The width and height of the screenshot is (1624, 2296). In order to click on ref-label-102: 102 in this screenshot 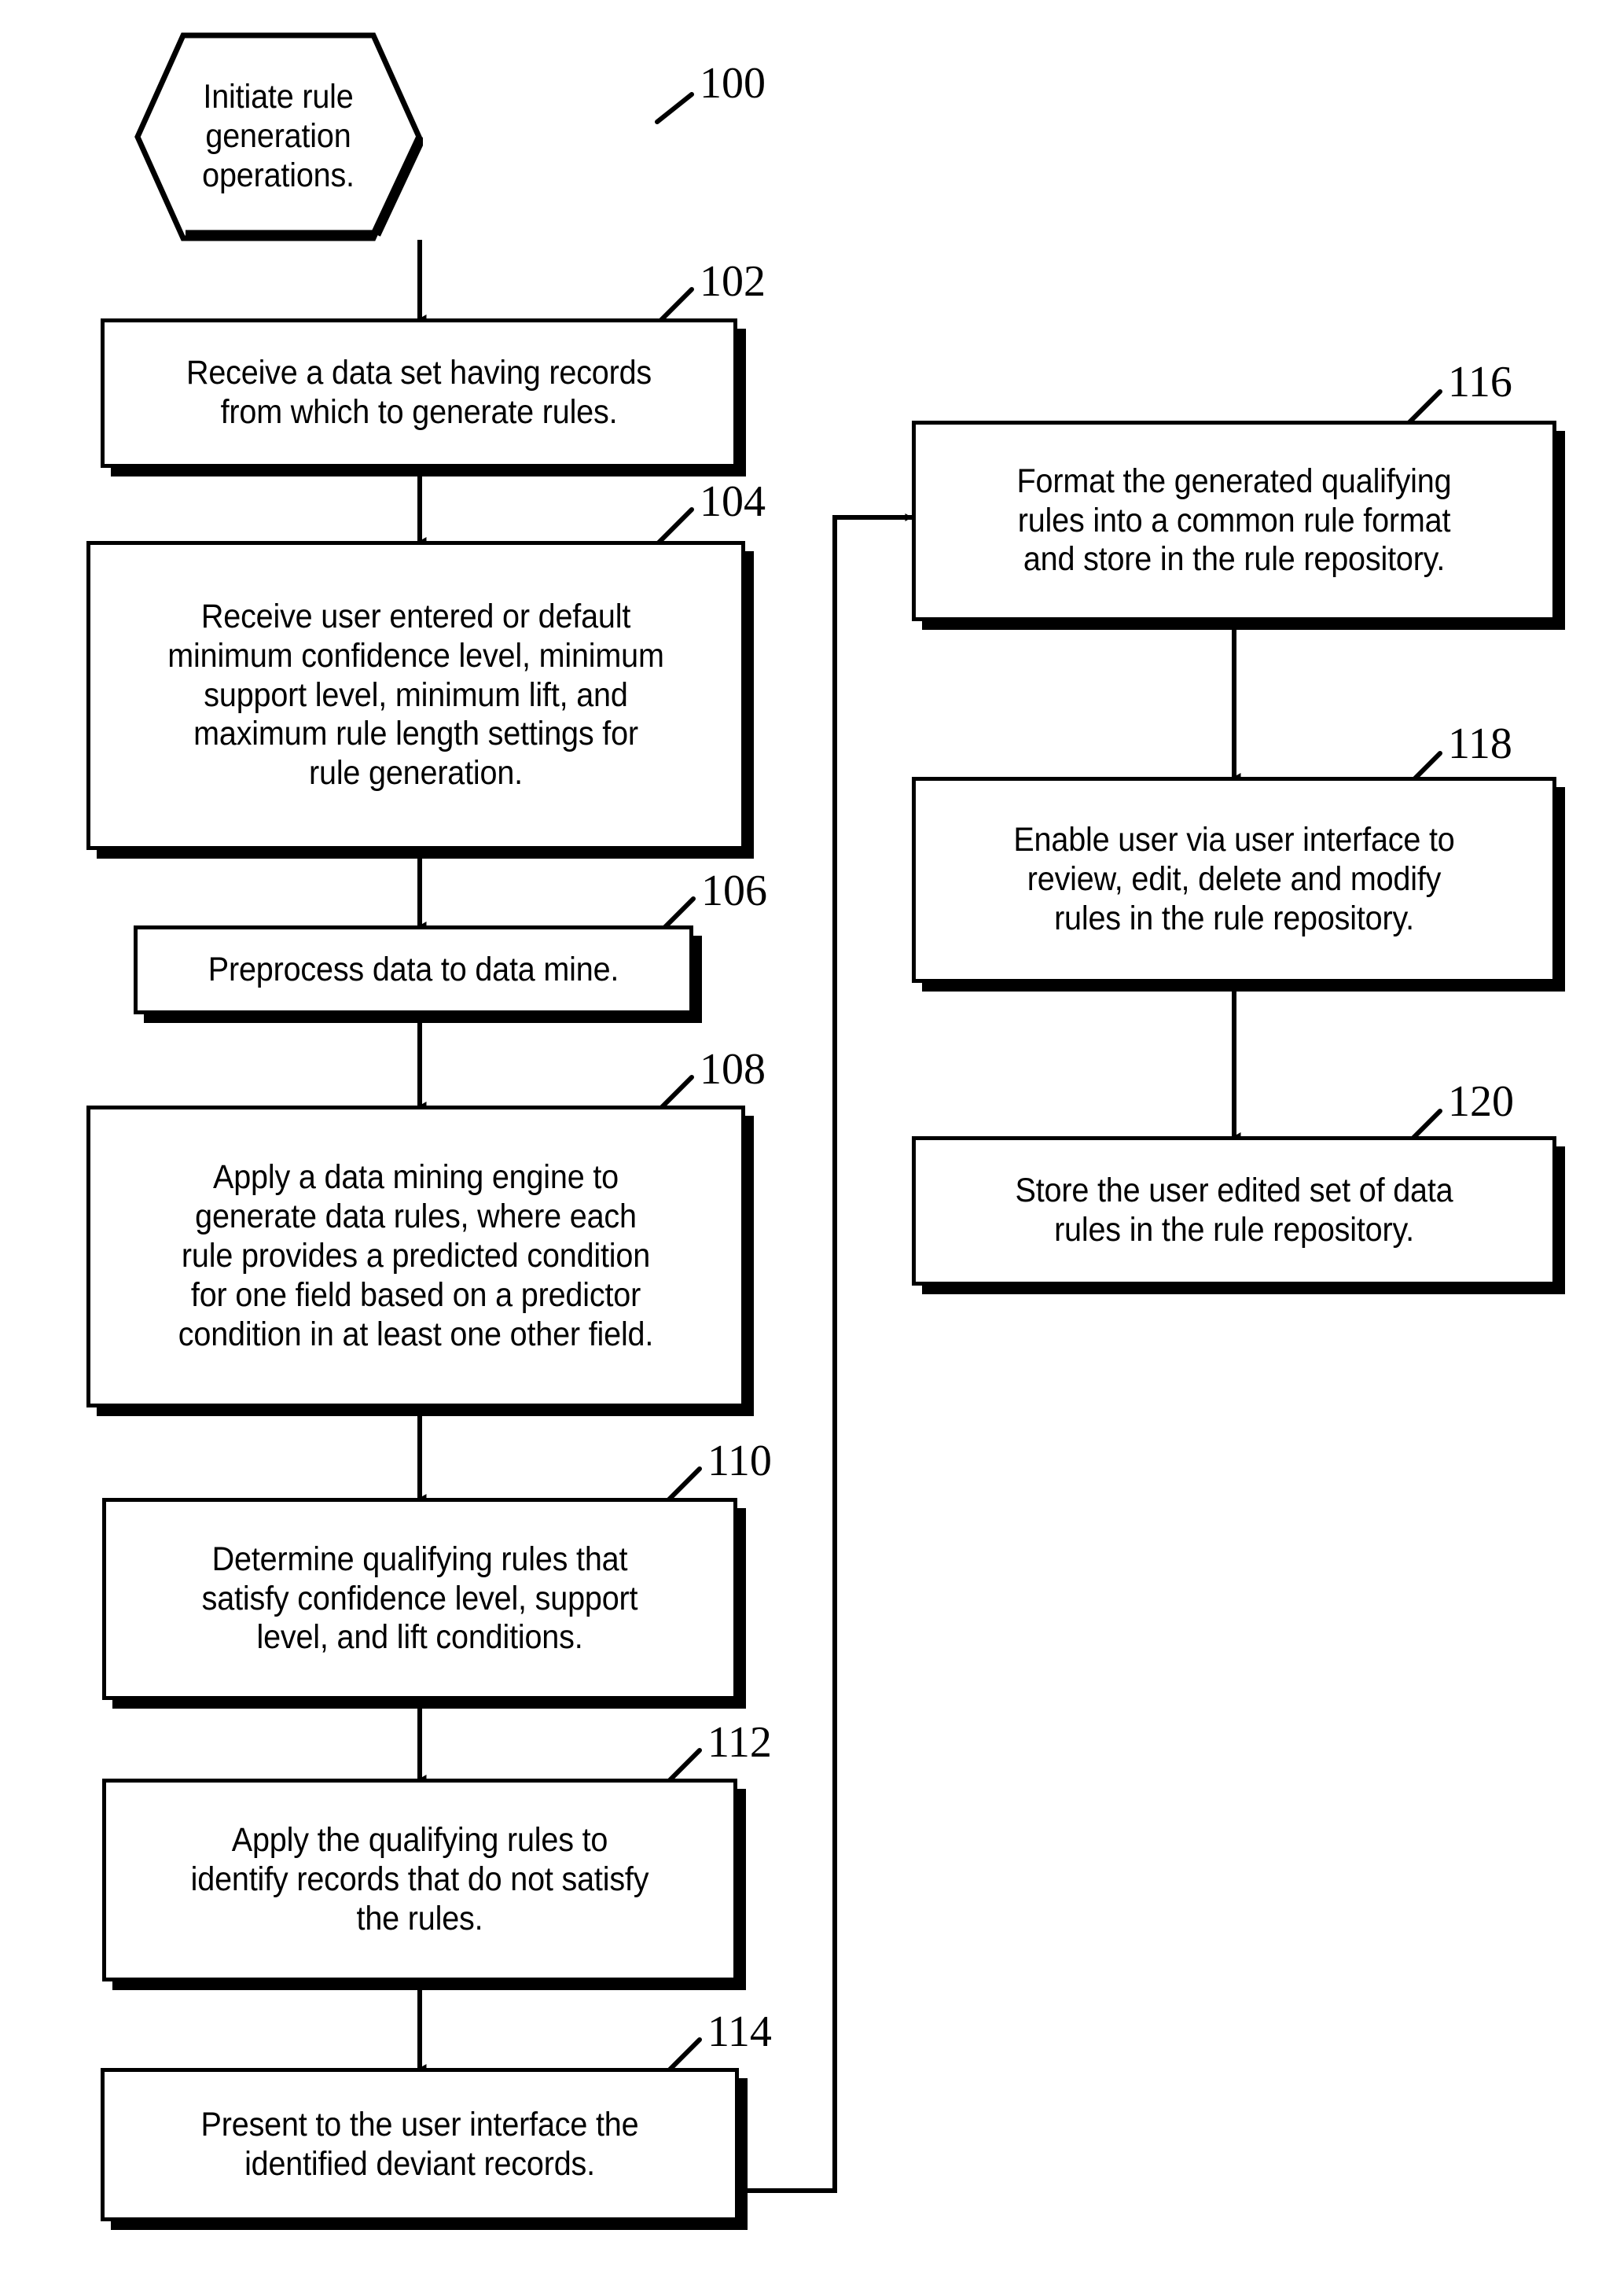, I will do `click(733, 281)`.